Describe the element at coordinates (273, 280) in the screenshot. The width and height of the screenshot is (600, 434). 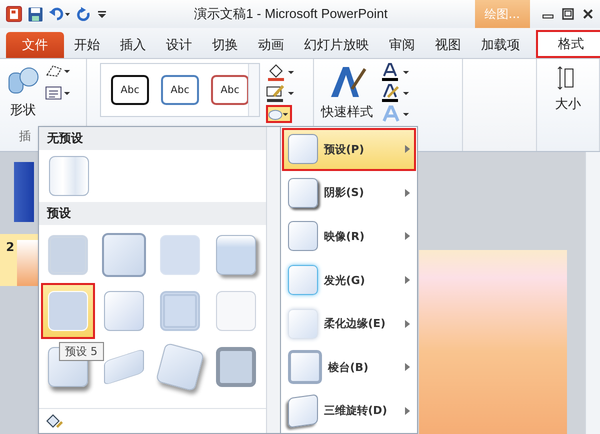
I see `gallery-scrollbar` at that location.